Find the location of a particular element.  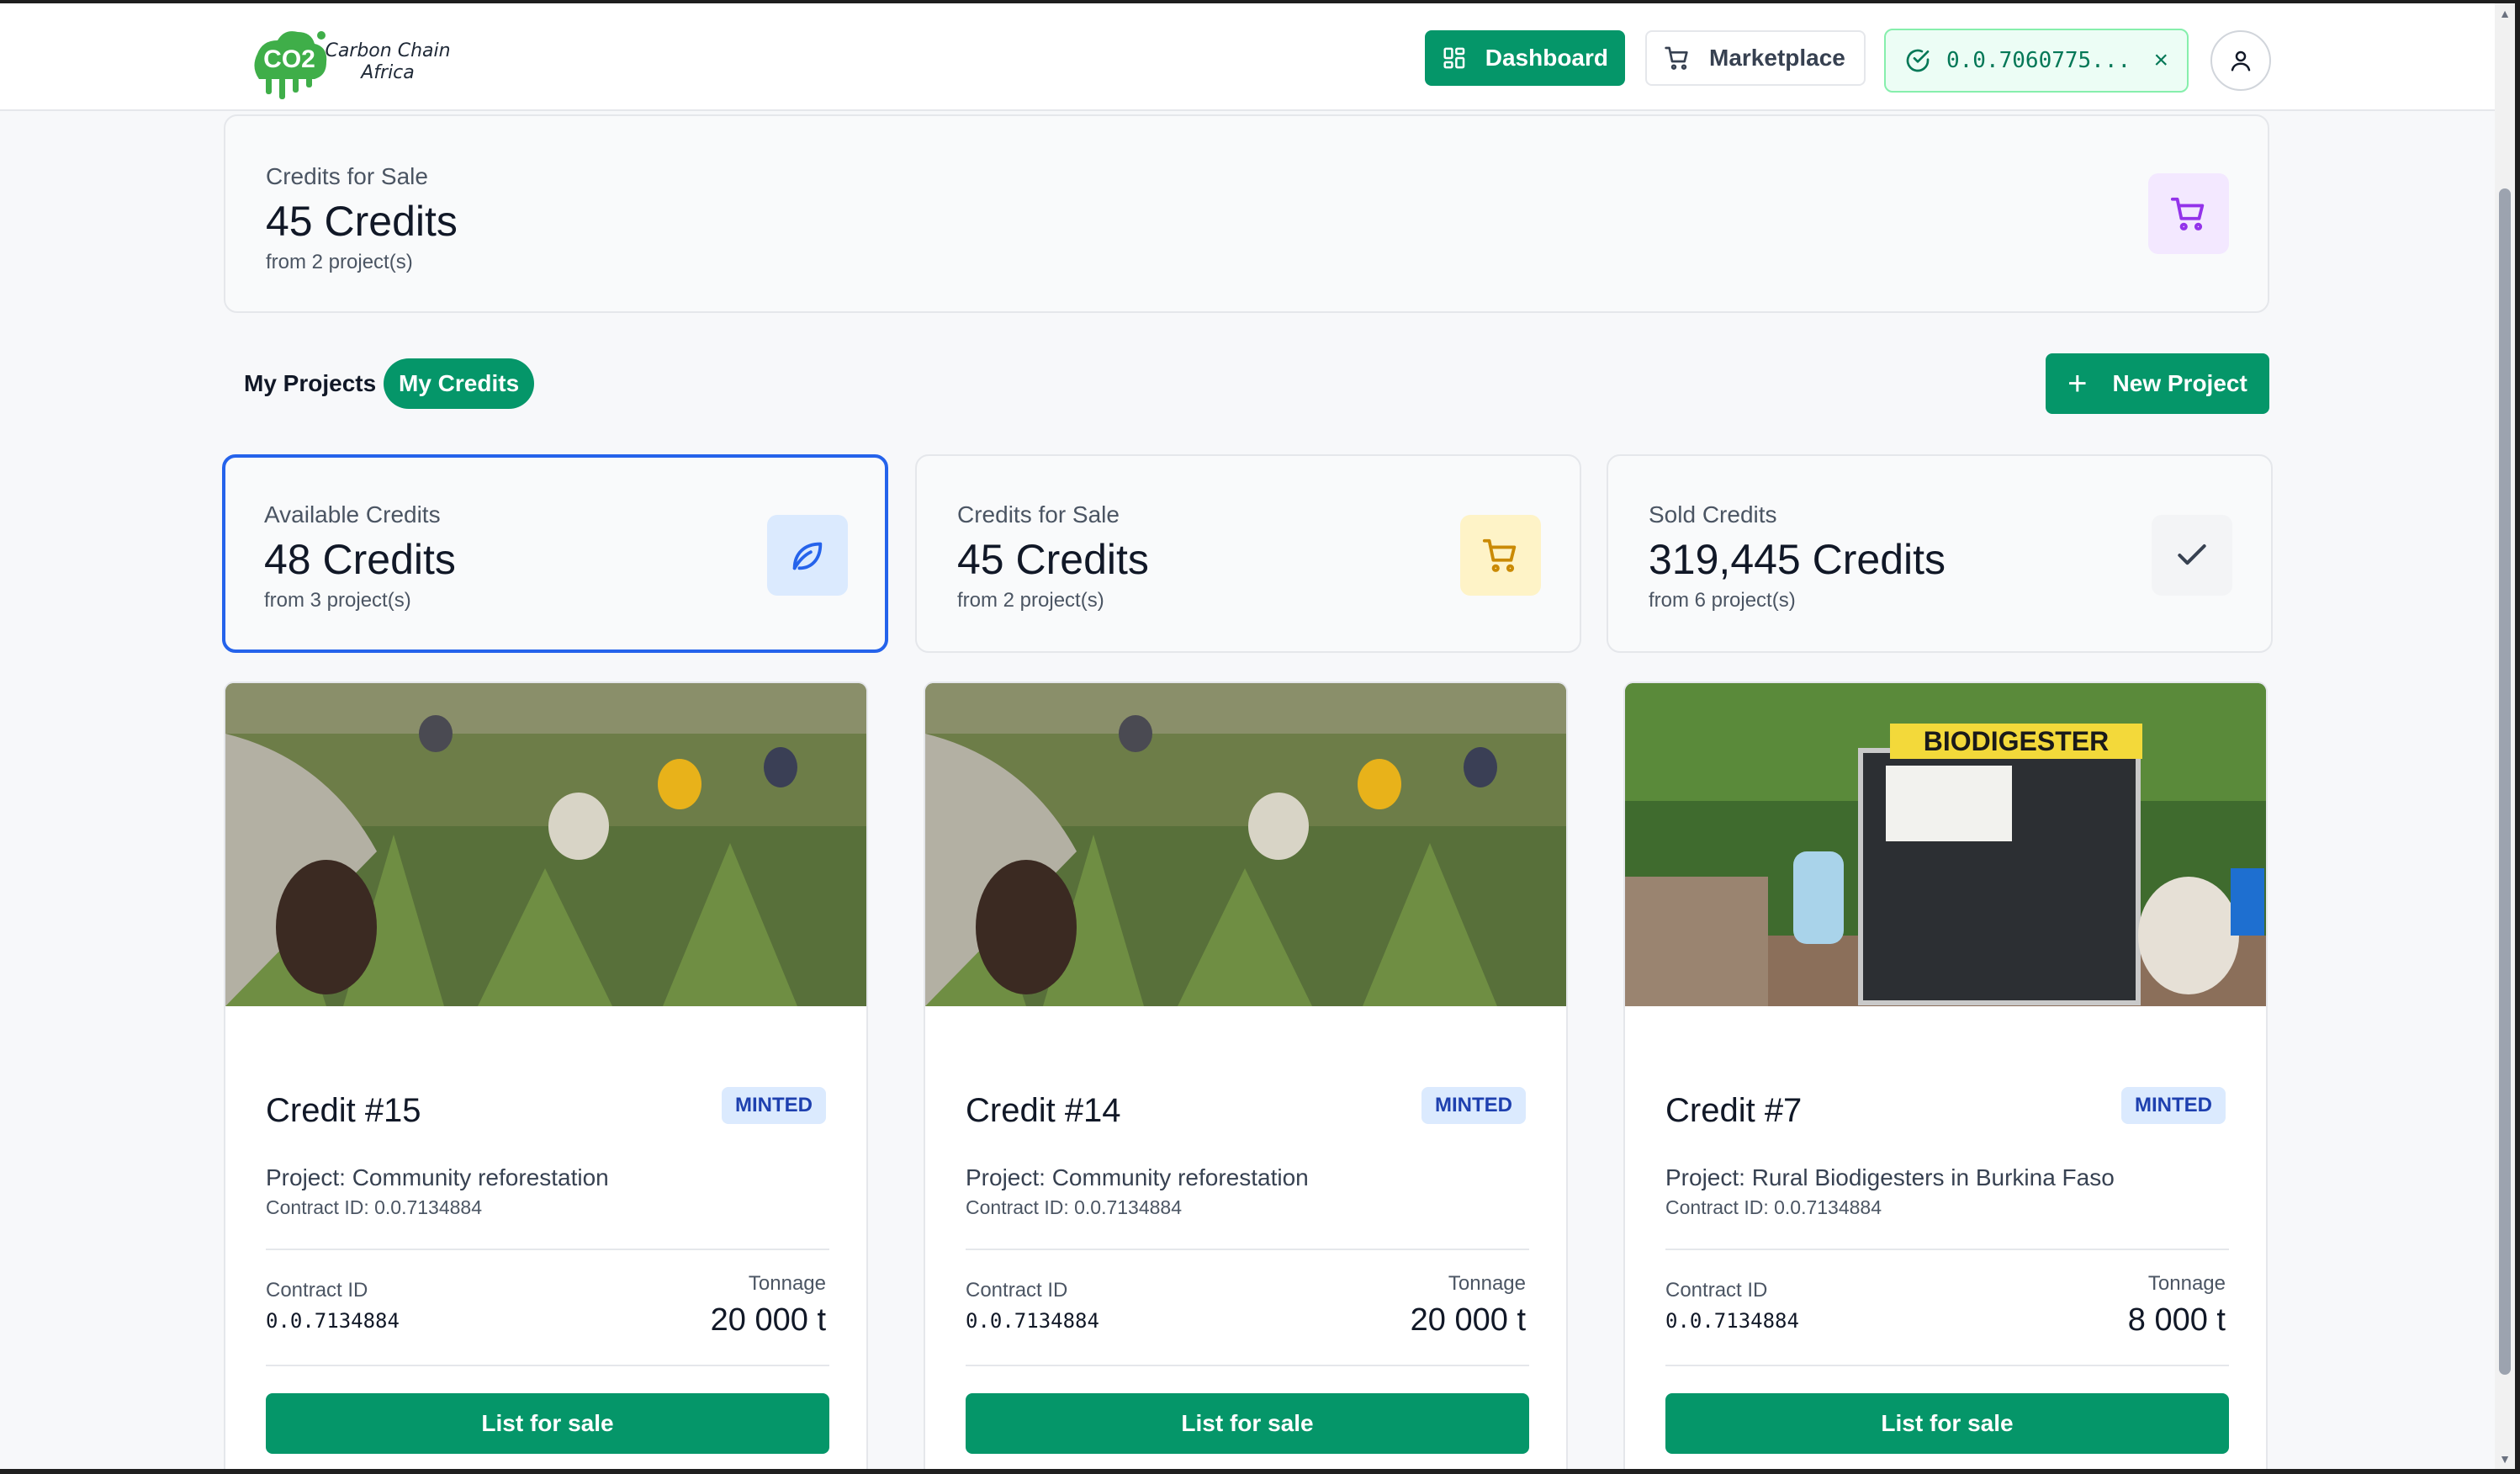

tab-my-credits: My Credits is located at coordinates (459, 383).